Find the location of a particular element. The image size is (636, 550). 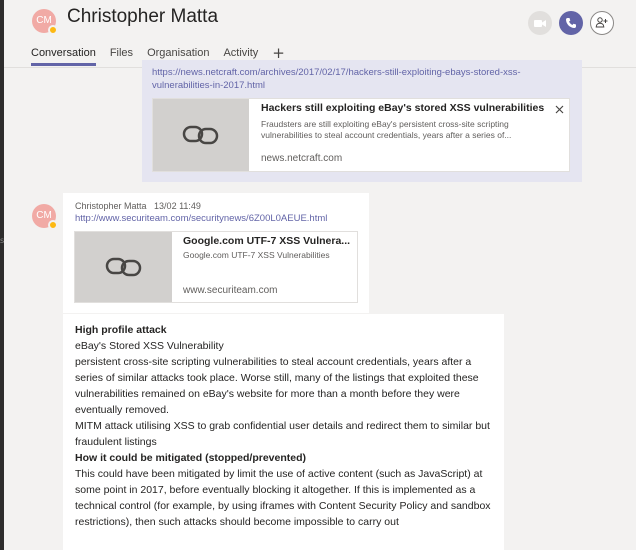

audio-call-button is located at coordinates (571, 23).